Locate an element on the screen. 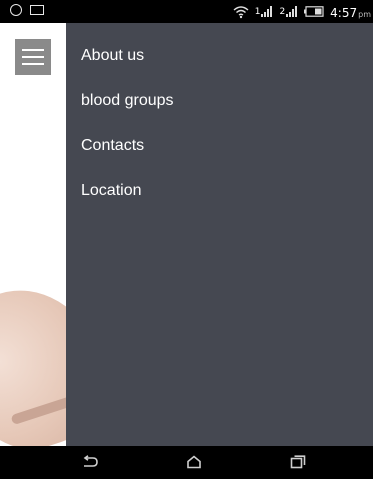  drawer-item-about-us: About us is located at coordinates (112, 56).